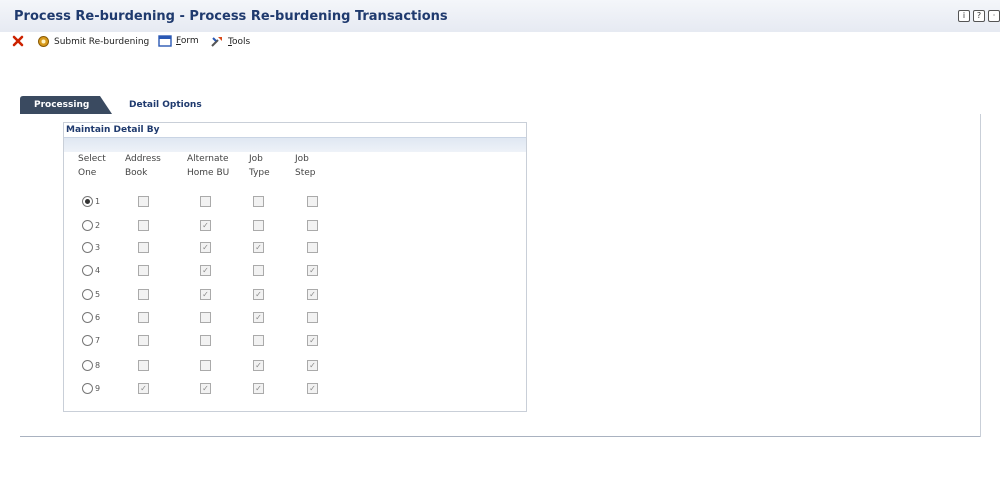  Describe the element at coordinates (98, 247) in the screenshot. I see `option-number: 3` at that location.